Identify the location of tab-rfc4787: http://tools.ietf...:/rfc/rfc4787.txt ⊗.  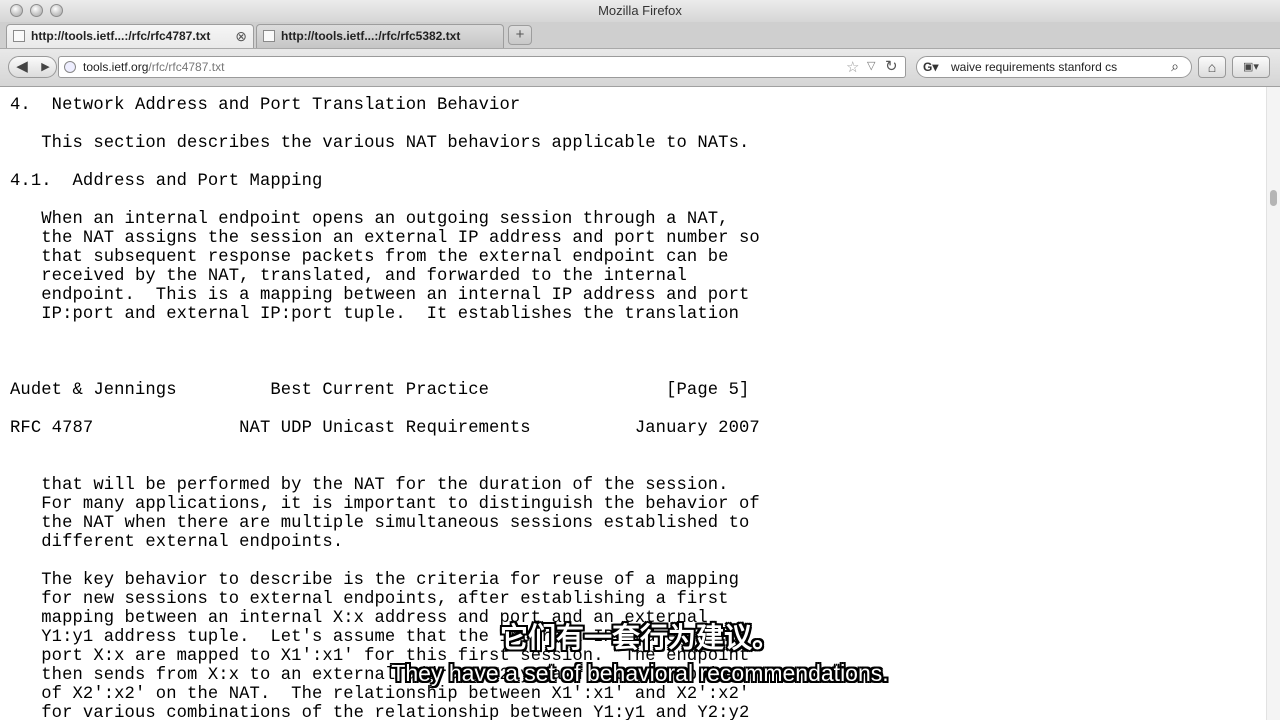
(130, 36).